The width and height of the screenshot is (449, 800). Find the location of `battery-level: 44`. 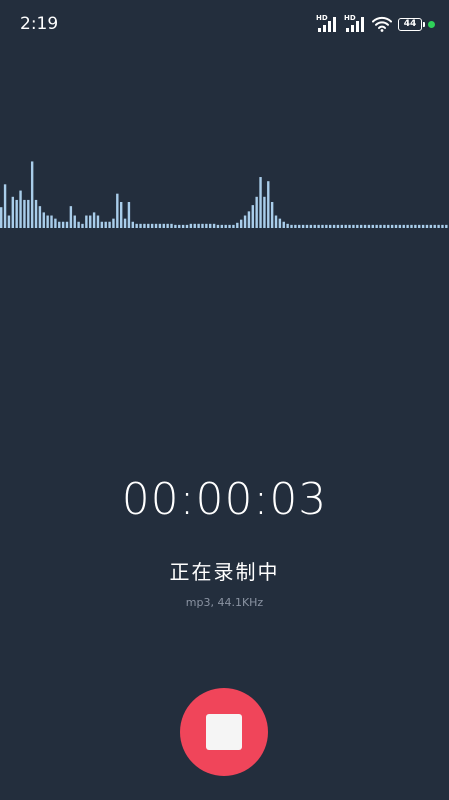

battery-level: 44 is located at coordinates (410, 24).